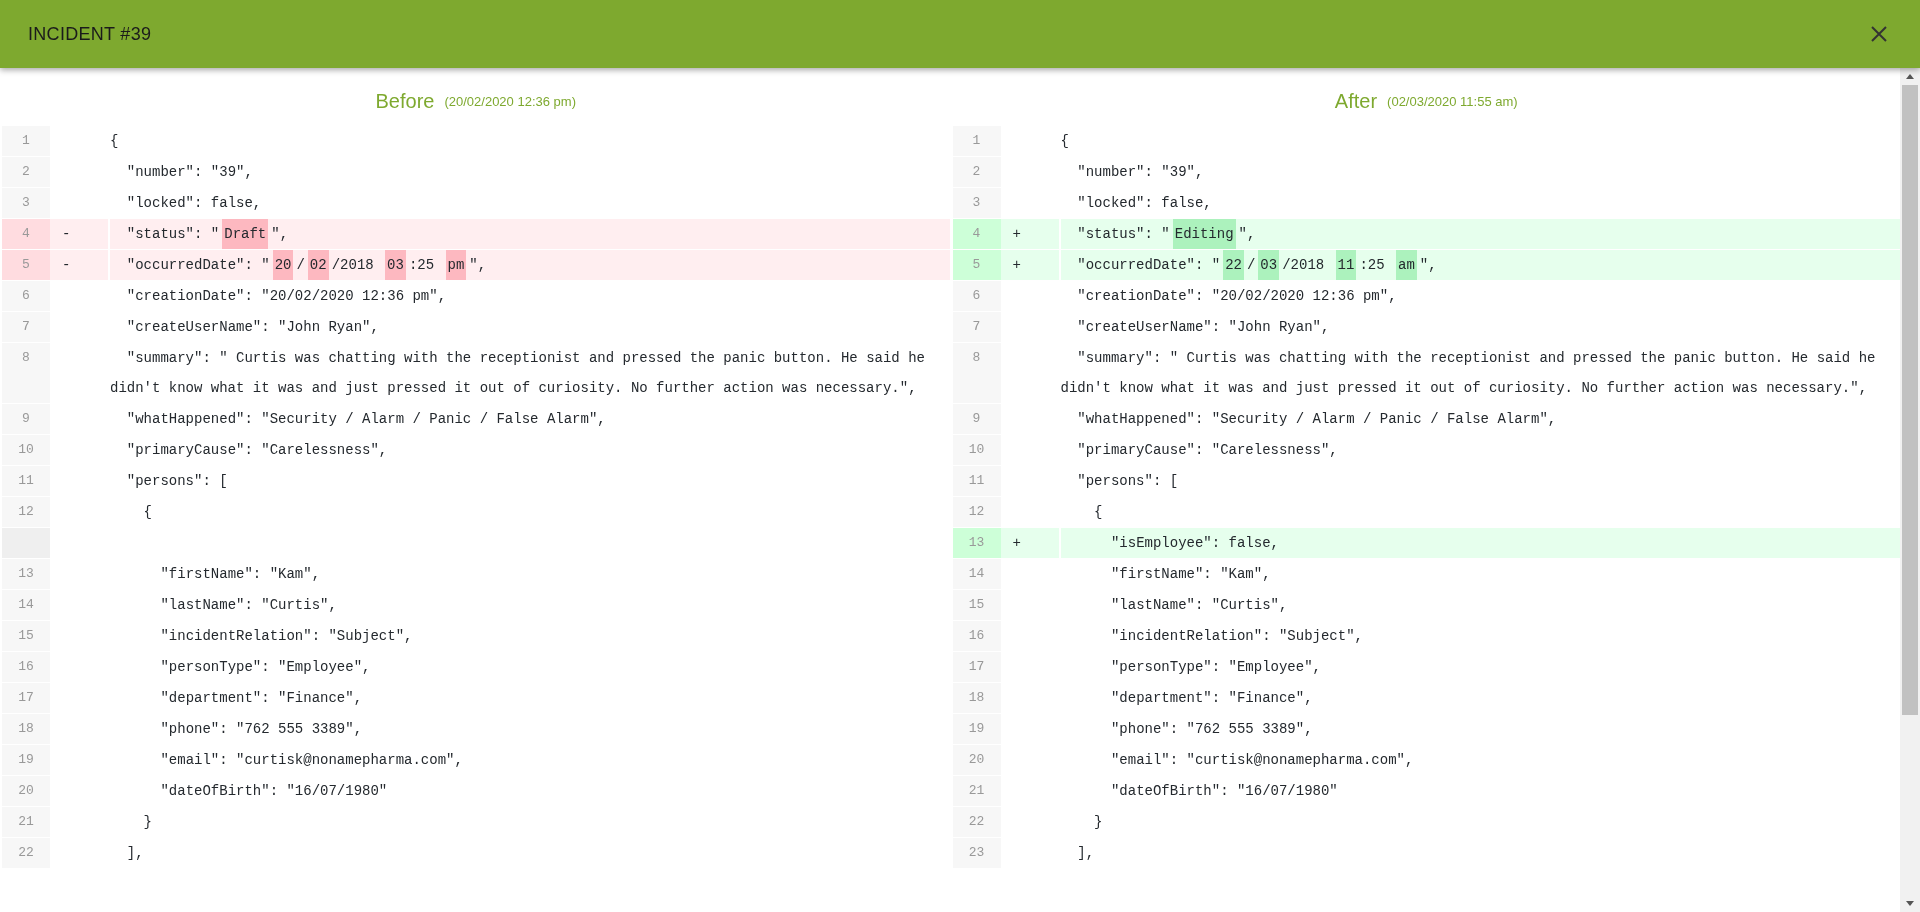 Image resolution: width=1920 pixels, height=912 pixels. I want to click on code-text: /, so click(300, 265).